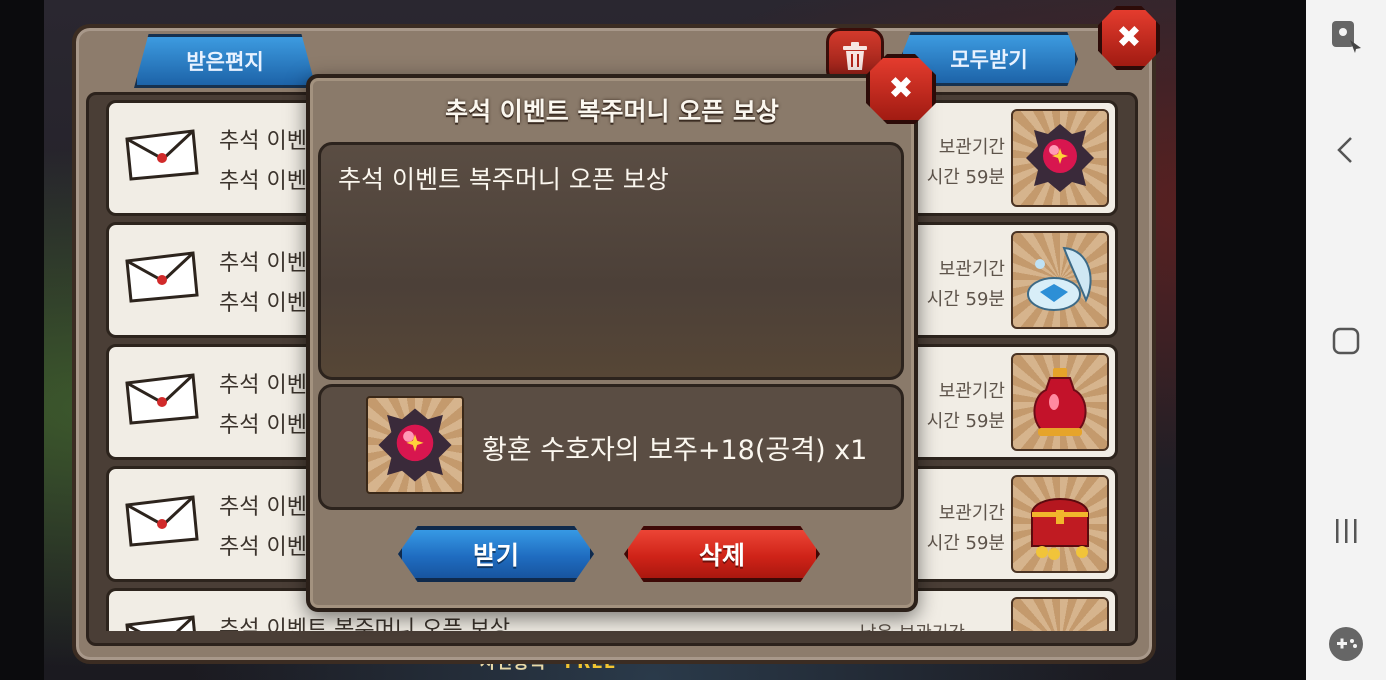 Image resolution: width=1386 pixels, height=680 pixels. I want to click on letterbox-left, so click(22, 340).